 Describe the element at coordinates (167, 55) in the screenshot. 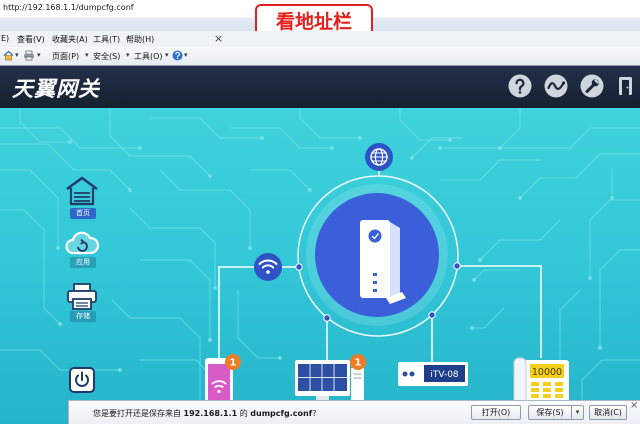

I see `tools-menu-dropdown: ▾` at that location.